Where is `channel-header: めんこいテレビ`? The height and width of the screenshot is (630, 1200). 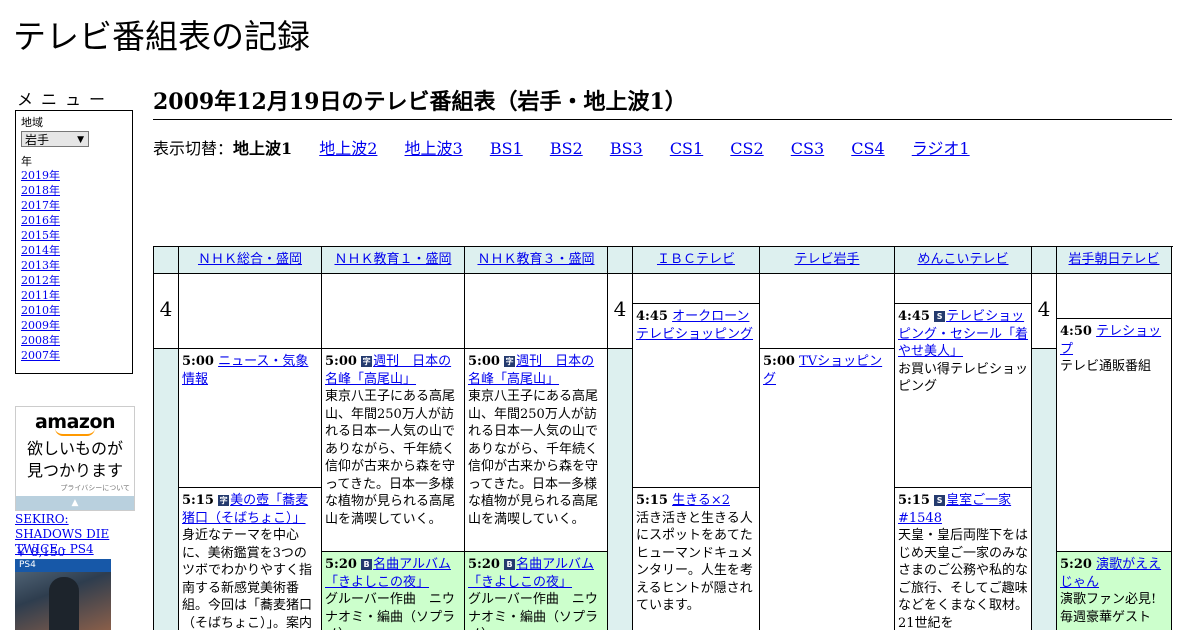 channel-header: めんこいテレビ is located at coordinates (963, 260).